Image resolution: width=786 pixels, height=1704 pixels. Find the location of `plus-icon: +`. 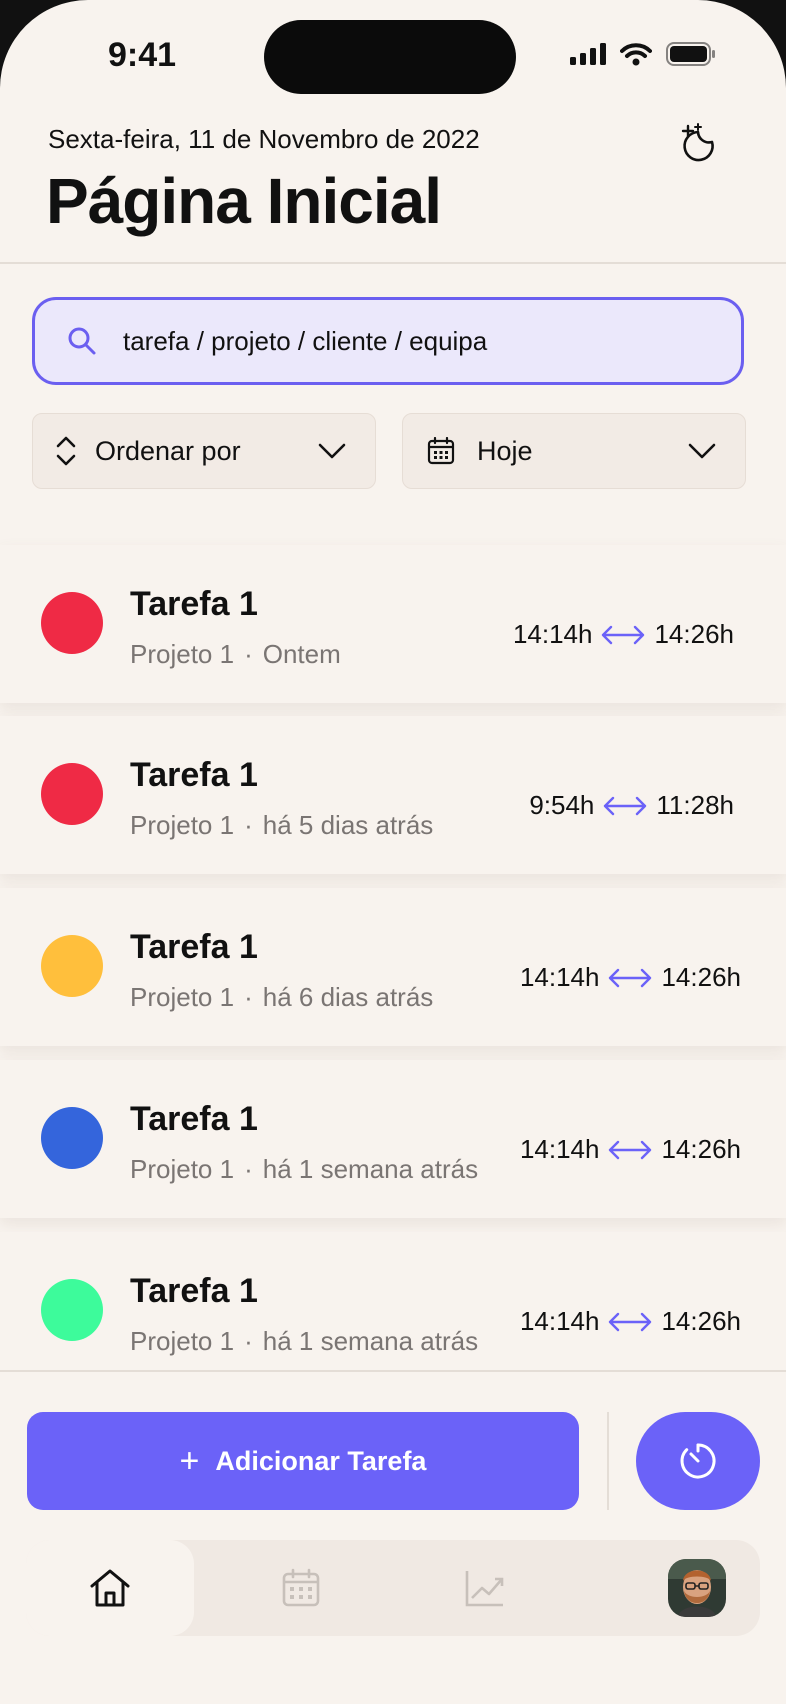

plus-icon: + is located at coordinates (189, 1461).